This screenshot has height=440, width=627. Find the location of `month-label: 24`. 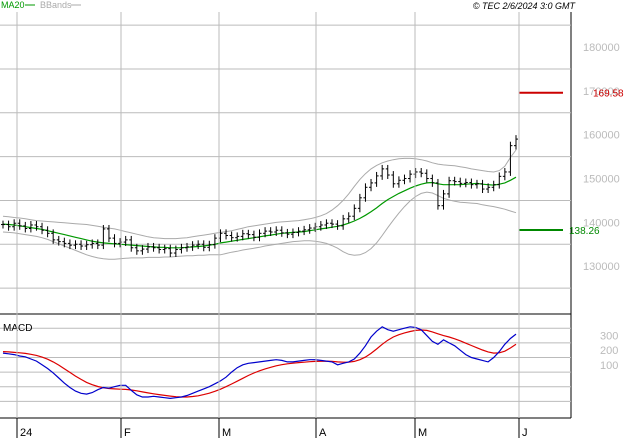

month-label: 24 is located at coordinates (26, 433).